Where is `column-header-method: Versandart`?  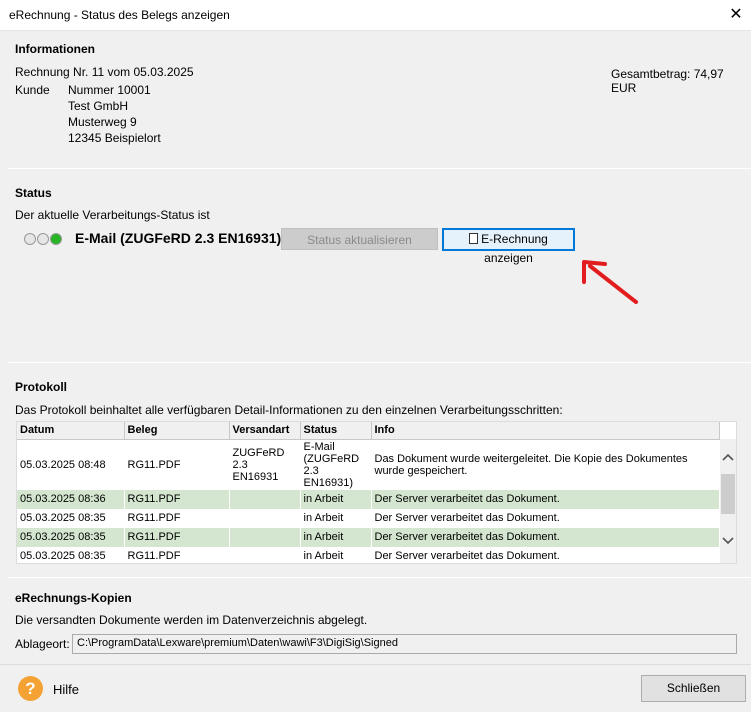 column-header-method: Versandart is located at coordinates (265, 431).